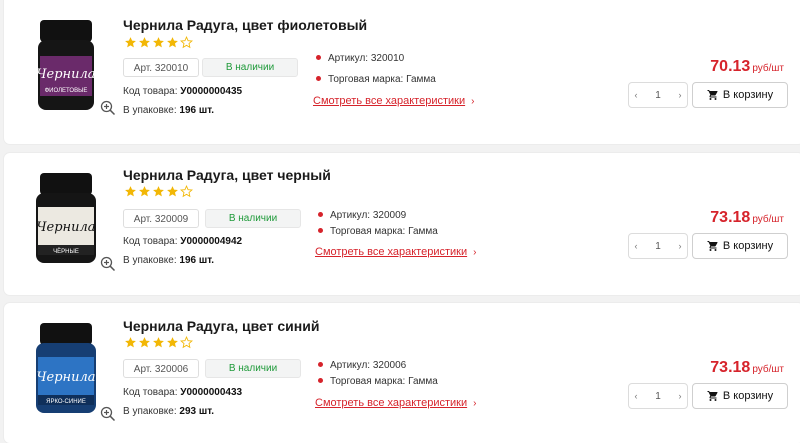 The height and width of the screenshot is (443, 800). What do you see at coordinates (161, 218) in the screenshot?
I see `article-box: Арт. 320009` at bounding box center [161, 218].